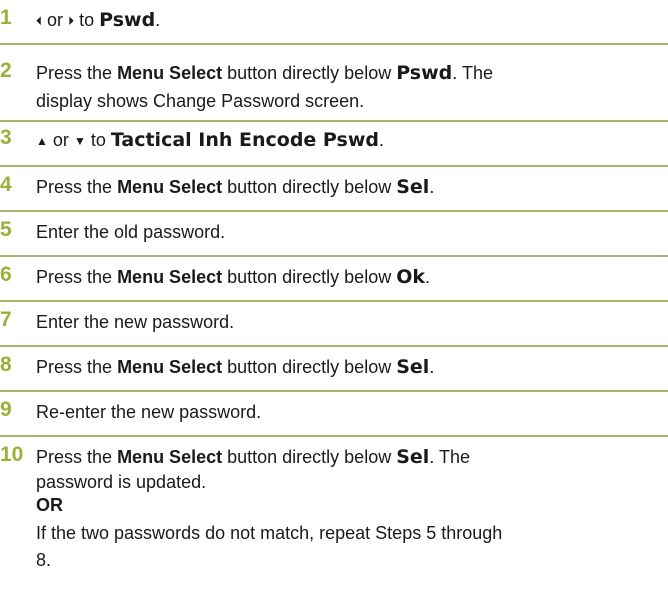 The image size is (668, 613). What do you see at coordinates (244, 140) in the screenshot?
I see `display-label-tactical-inh-encode-pswd: Tactical Inh Encode Pswd` at bounding box center [244, 140].